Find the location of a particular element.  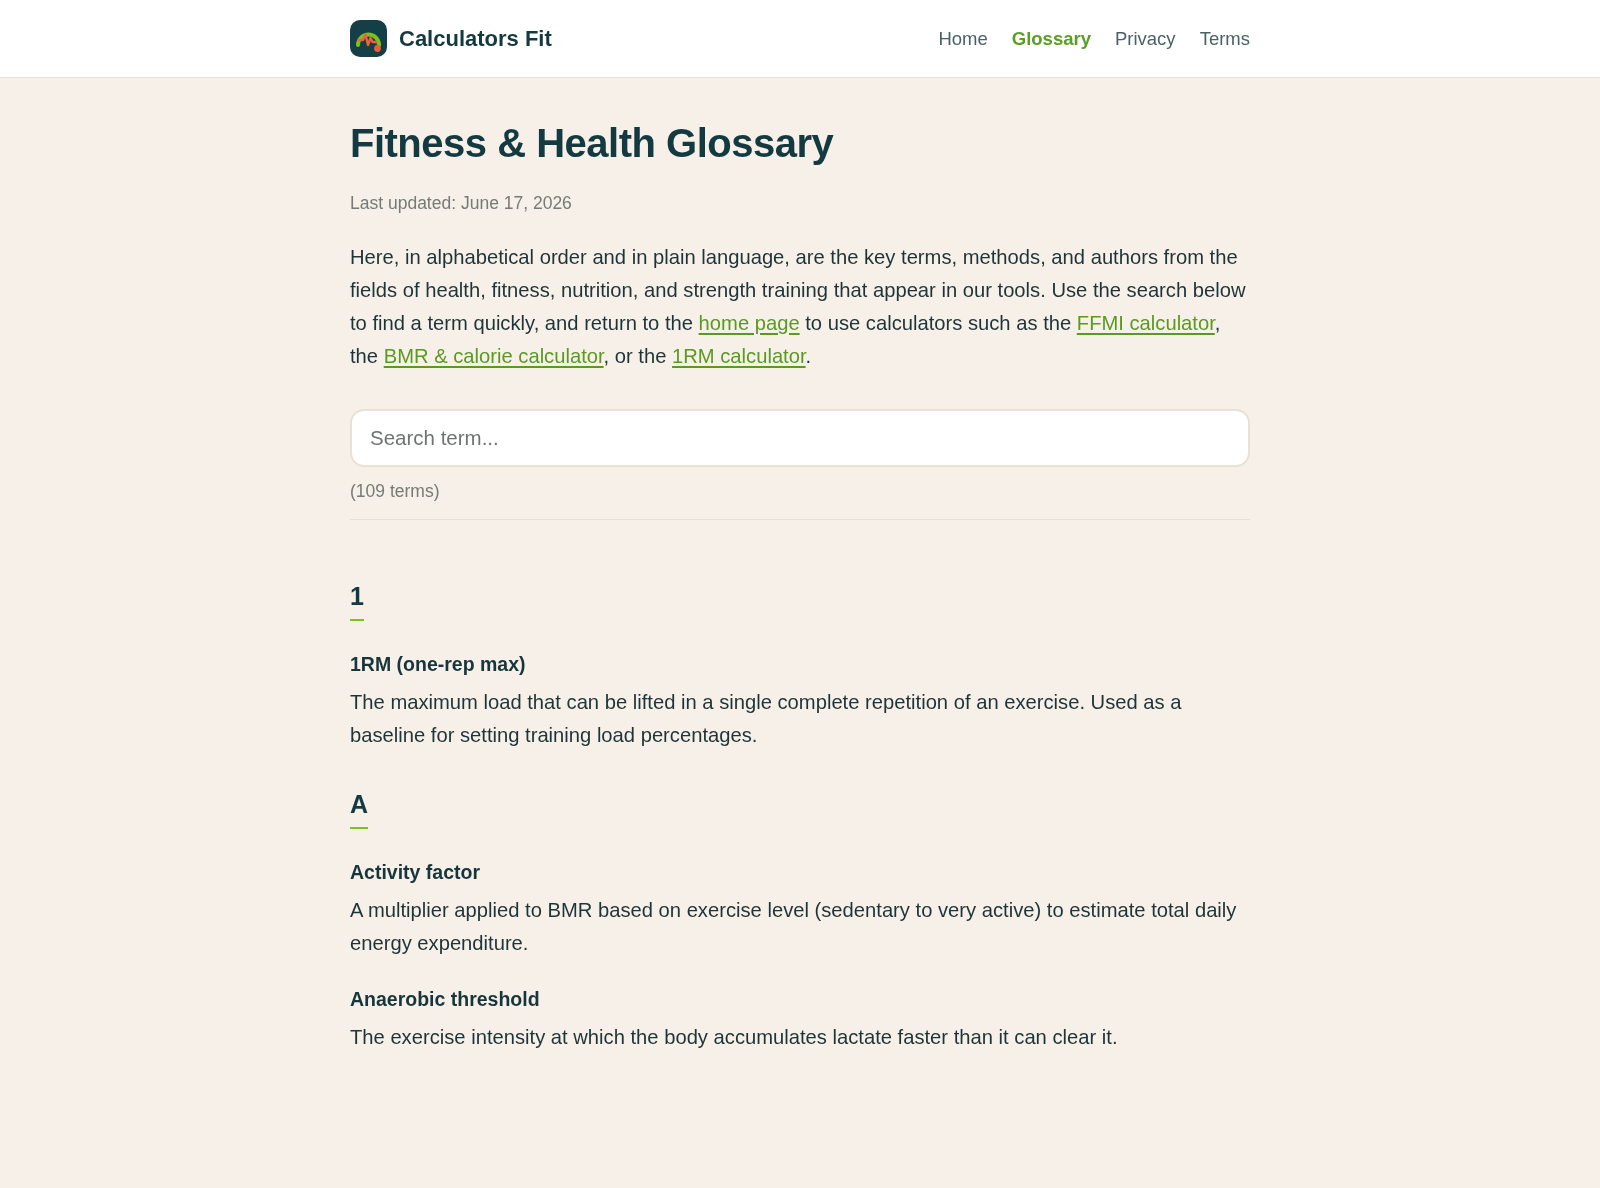

term-title: Activity factor is located at coordinates (416, 872).